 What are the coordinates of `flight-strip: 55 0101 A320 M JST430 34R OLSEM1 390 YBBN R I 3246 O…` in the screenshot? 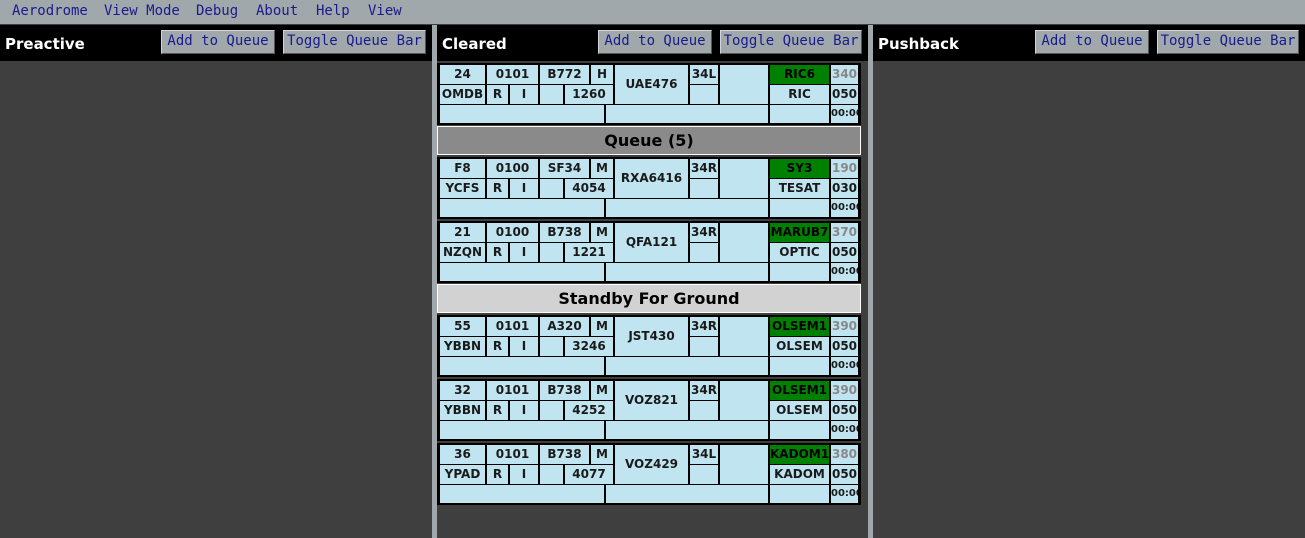 It's located at (649, 346).